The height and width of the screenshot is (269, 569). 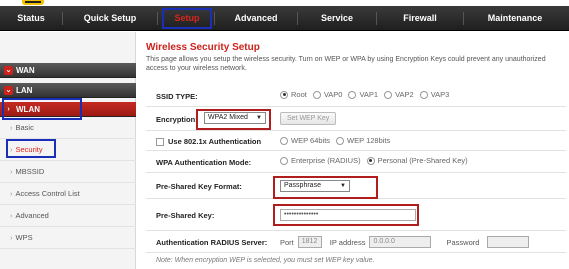 What do you see at coordinates (31, 18) in the screenshot?
I see `nav-status: Status` at bounding box center [31, 18].